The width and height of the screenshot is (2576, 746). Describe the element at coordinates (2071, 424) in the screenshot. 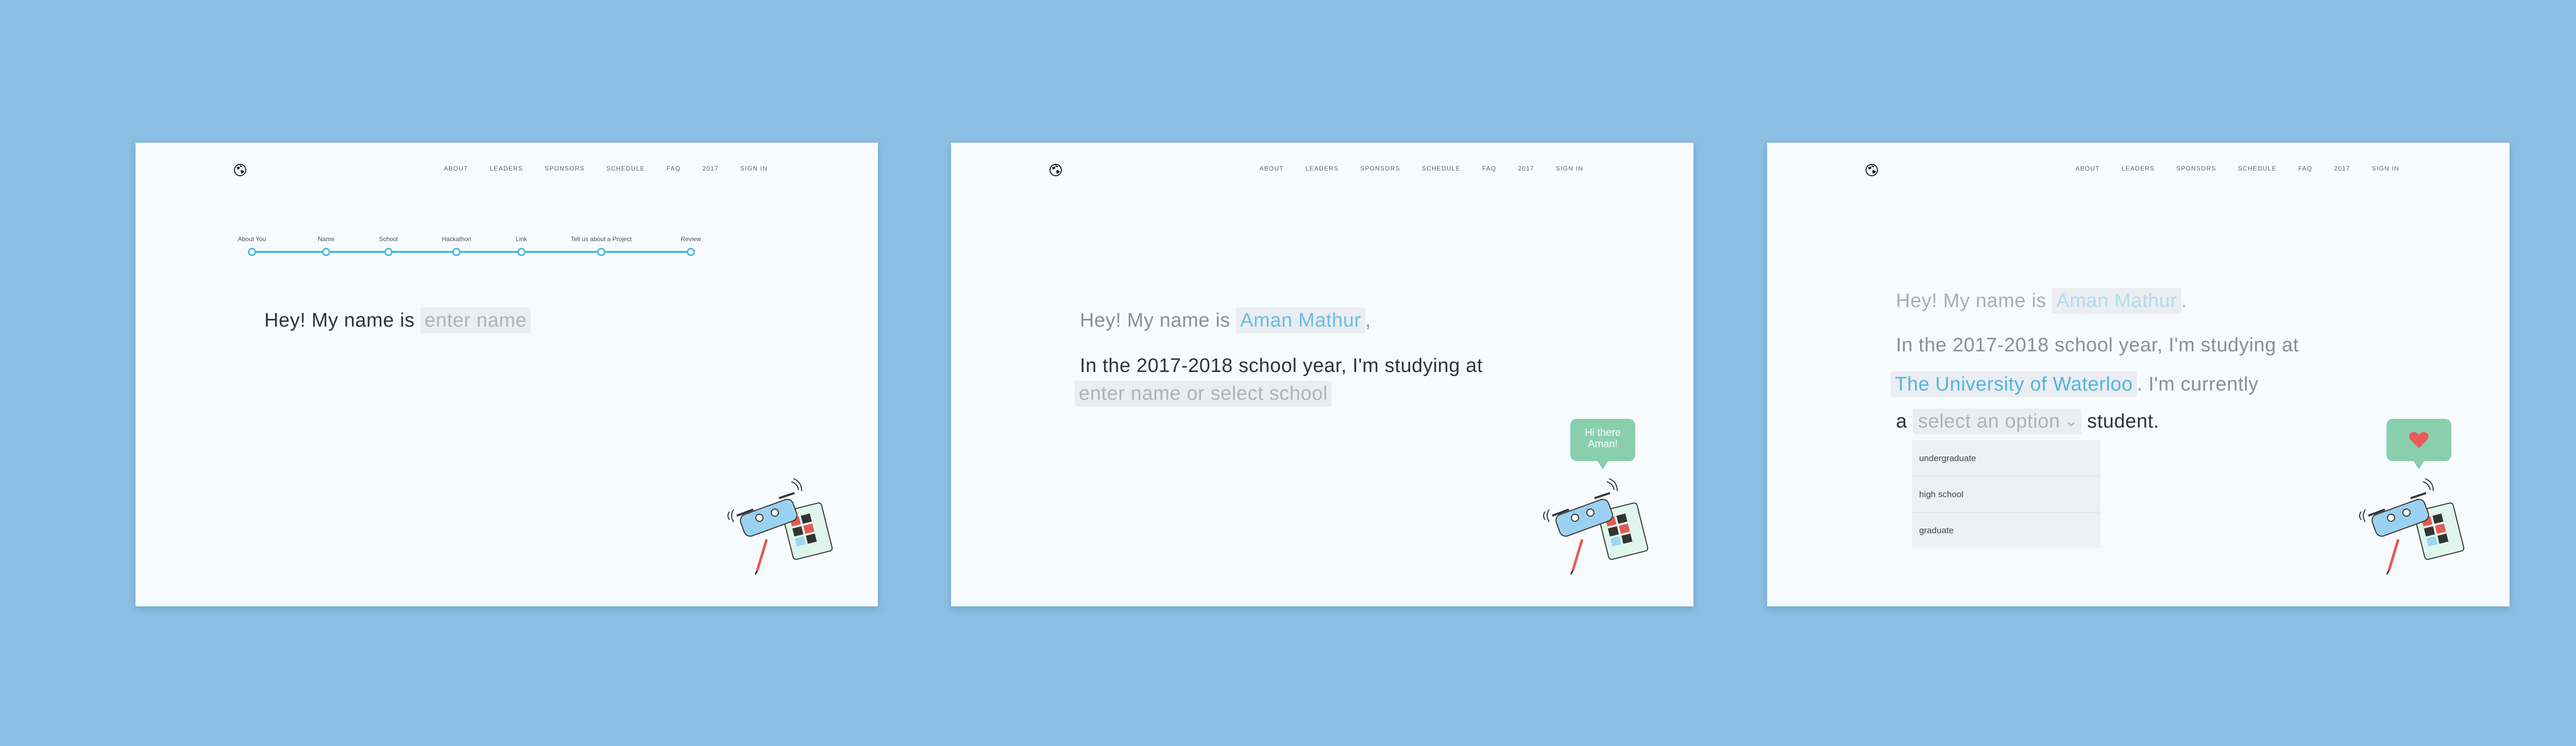

I see `chevron-down-icon` at that location.